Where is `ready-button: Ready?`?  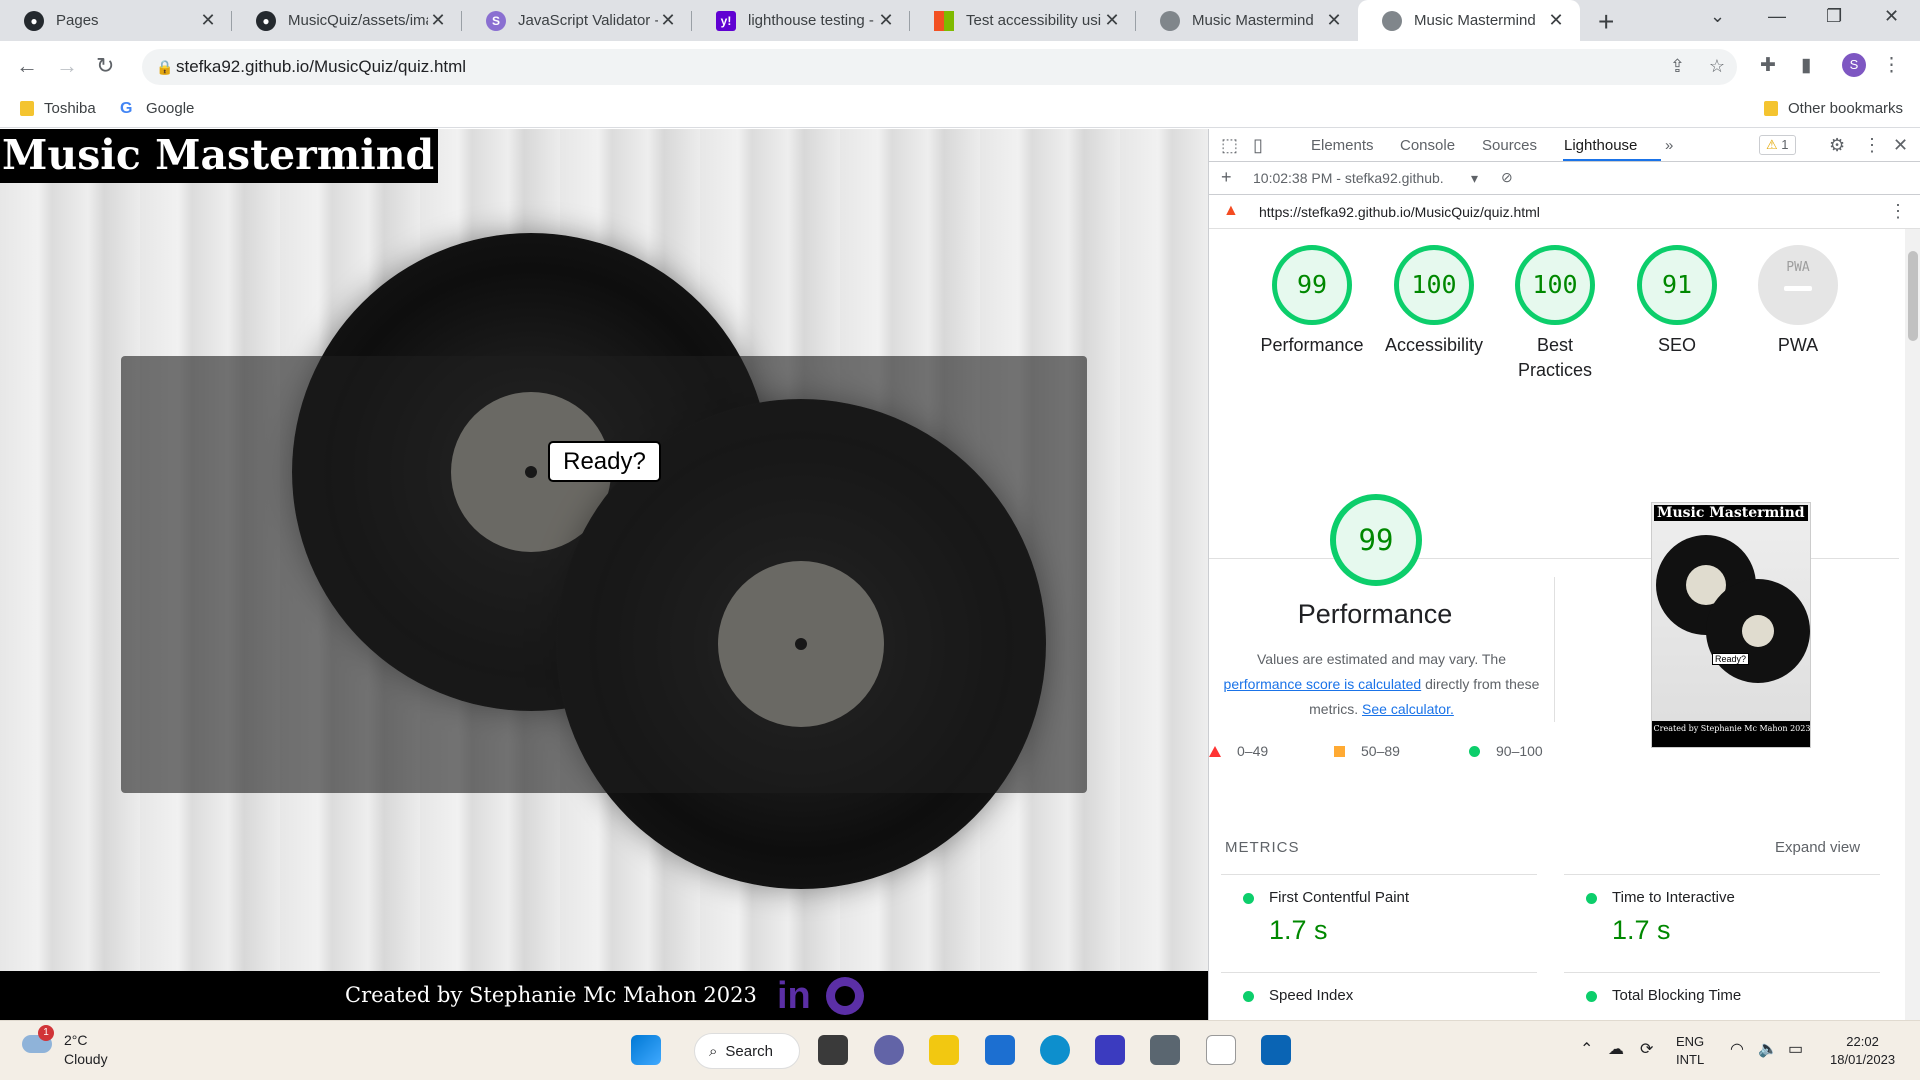 ready-button: Ready? is located at coordinates (604, 461).